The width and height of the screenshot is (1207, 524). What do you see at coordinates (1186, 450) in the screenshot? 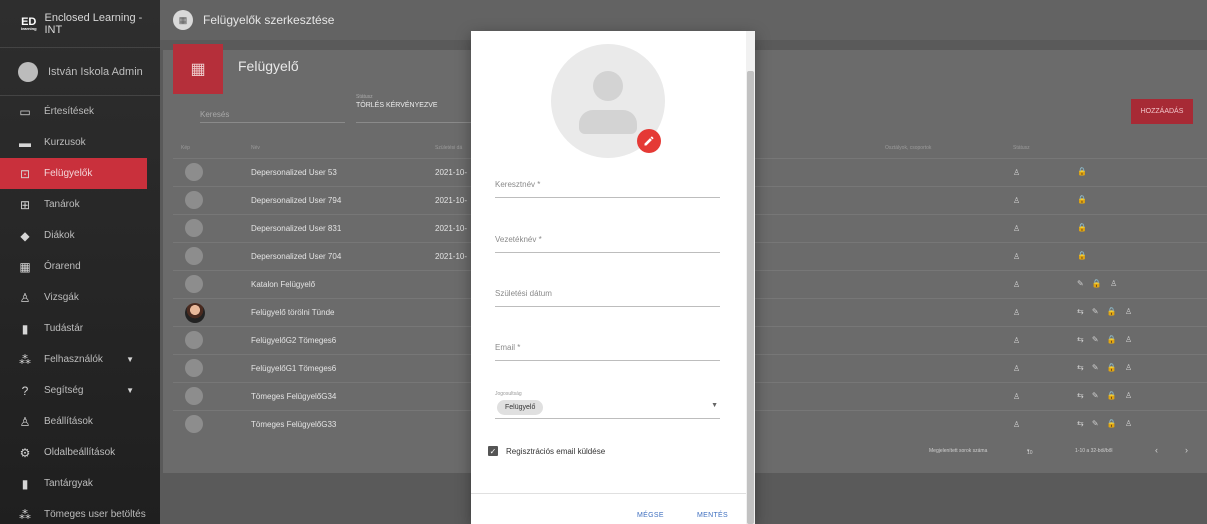
I see `next-page-icon: ›` at bounding box center [1186, 450].